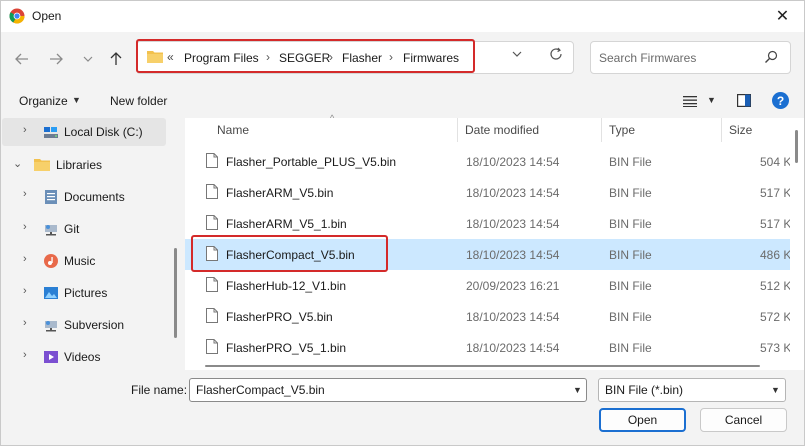 This screenshot has height=446, width=805. Describe the element at coordinates (775, 317) in the screenshot. I see `file-size: 572 K` at that location.